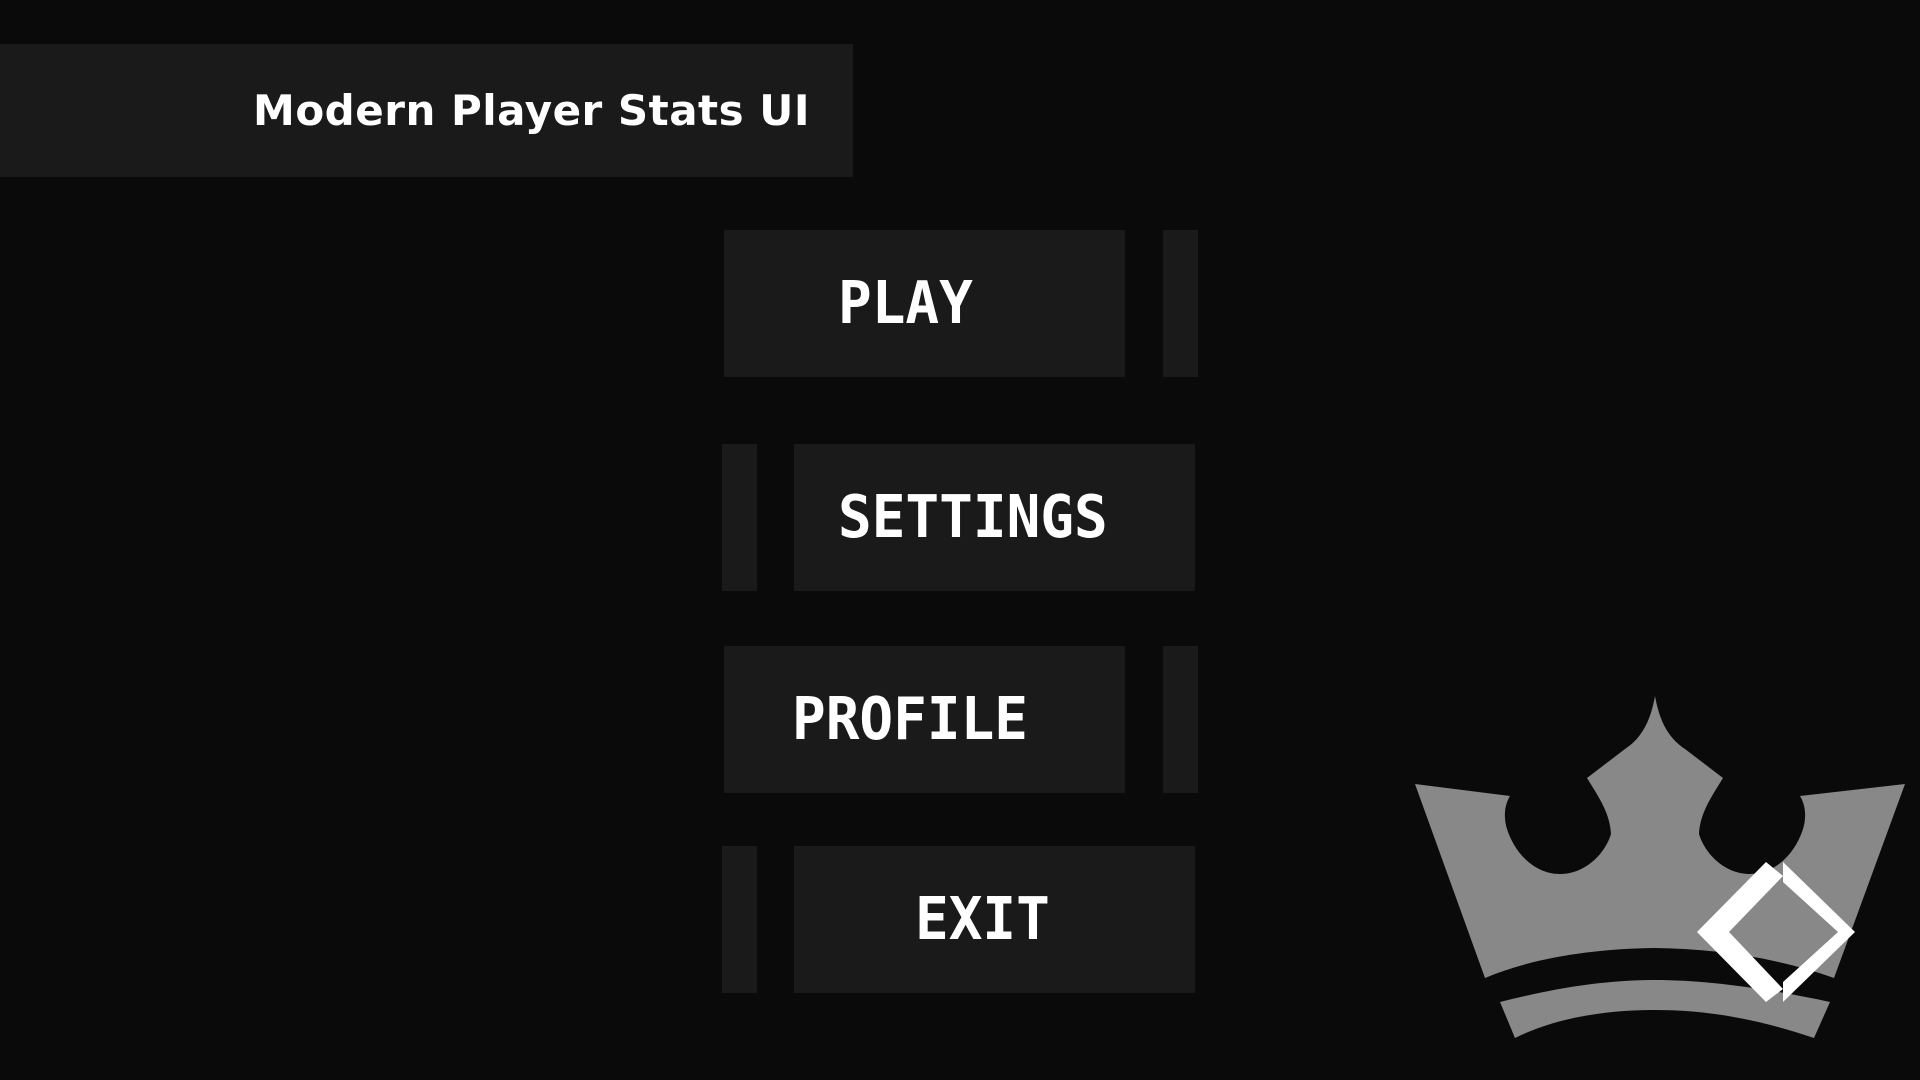 Image resolution: width=1920 pixels, height=1080 pixels. I want to click on profile-accent-bar, so click(1180, 719).